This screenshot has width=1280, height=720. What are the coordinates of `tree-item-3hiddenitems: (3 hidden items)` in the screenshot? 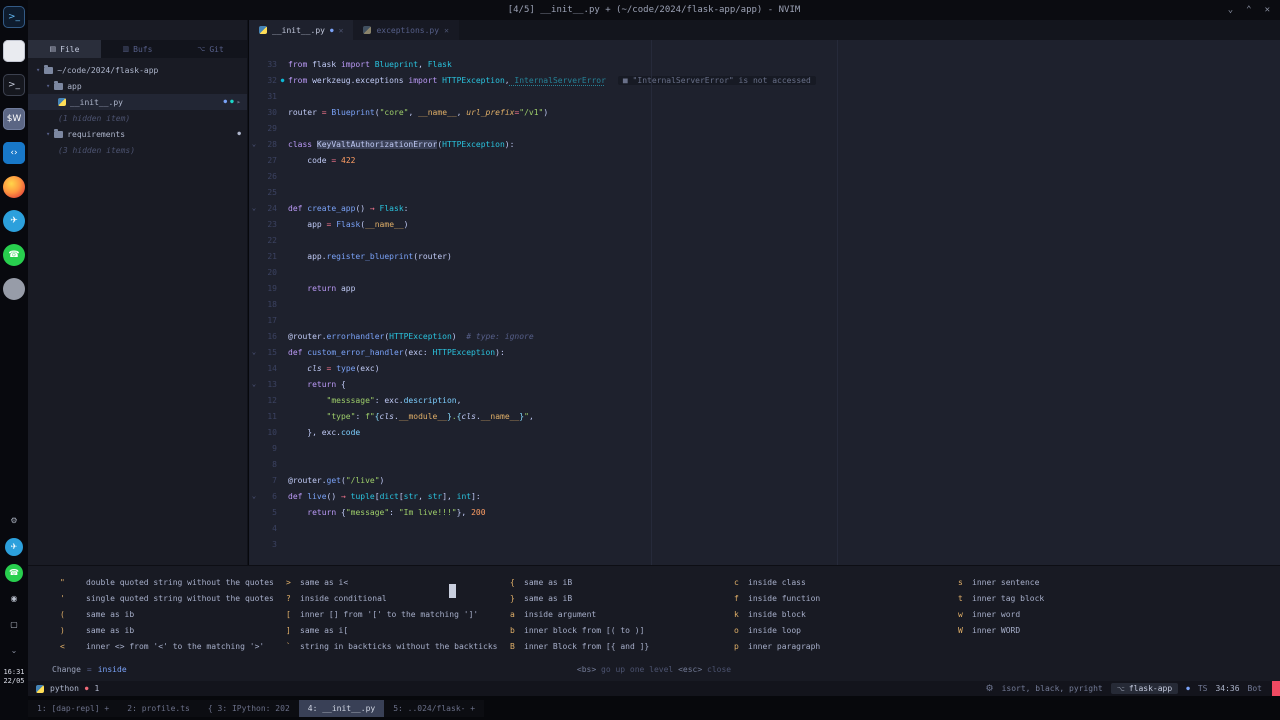 It's located at (137, 150).